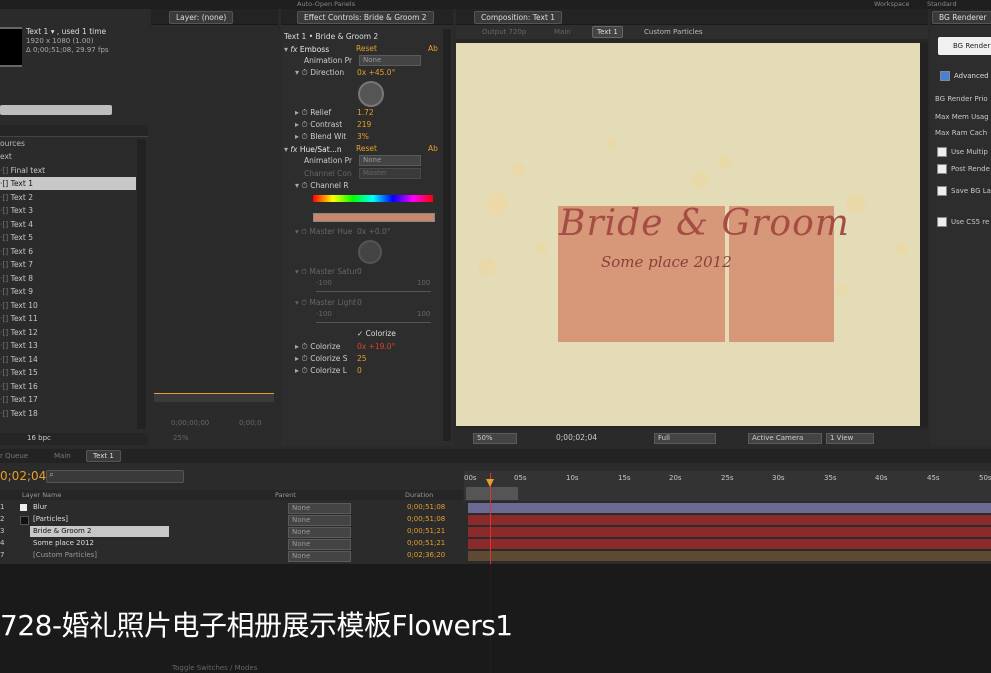 The width and height of the screenshot is (991, 673). Describe the element at coordinates (103, 456) in the screenshot. I see `timeline-tab-text1: Text 1` at that location.